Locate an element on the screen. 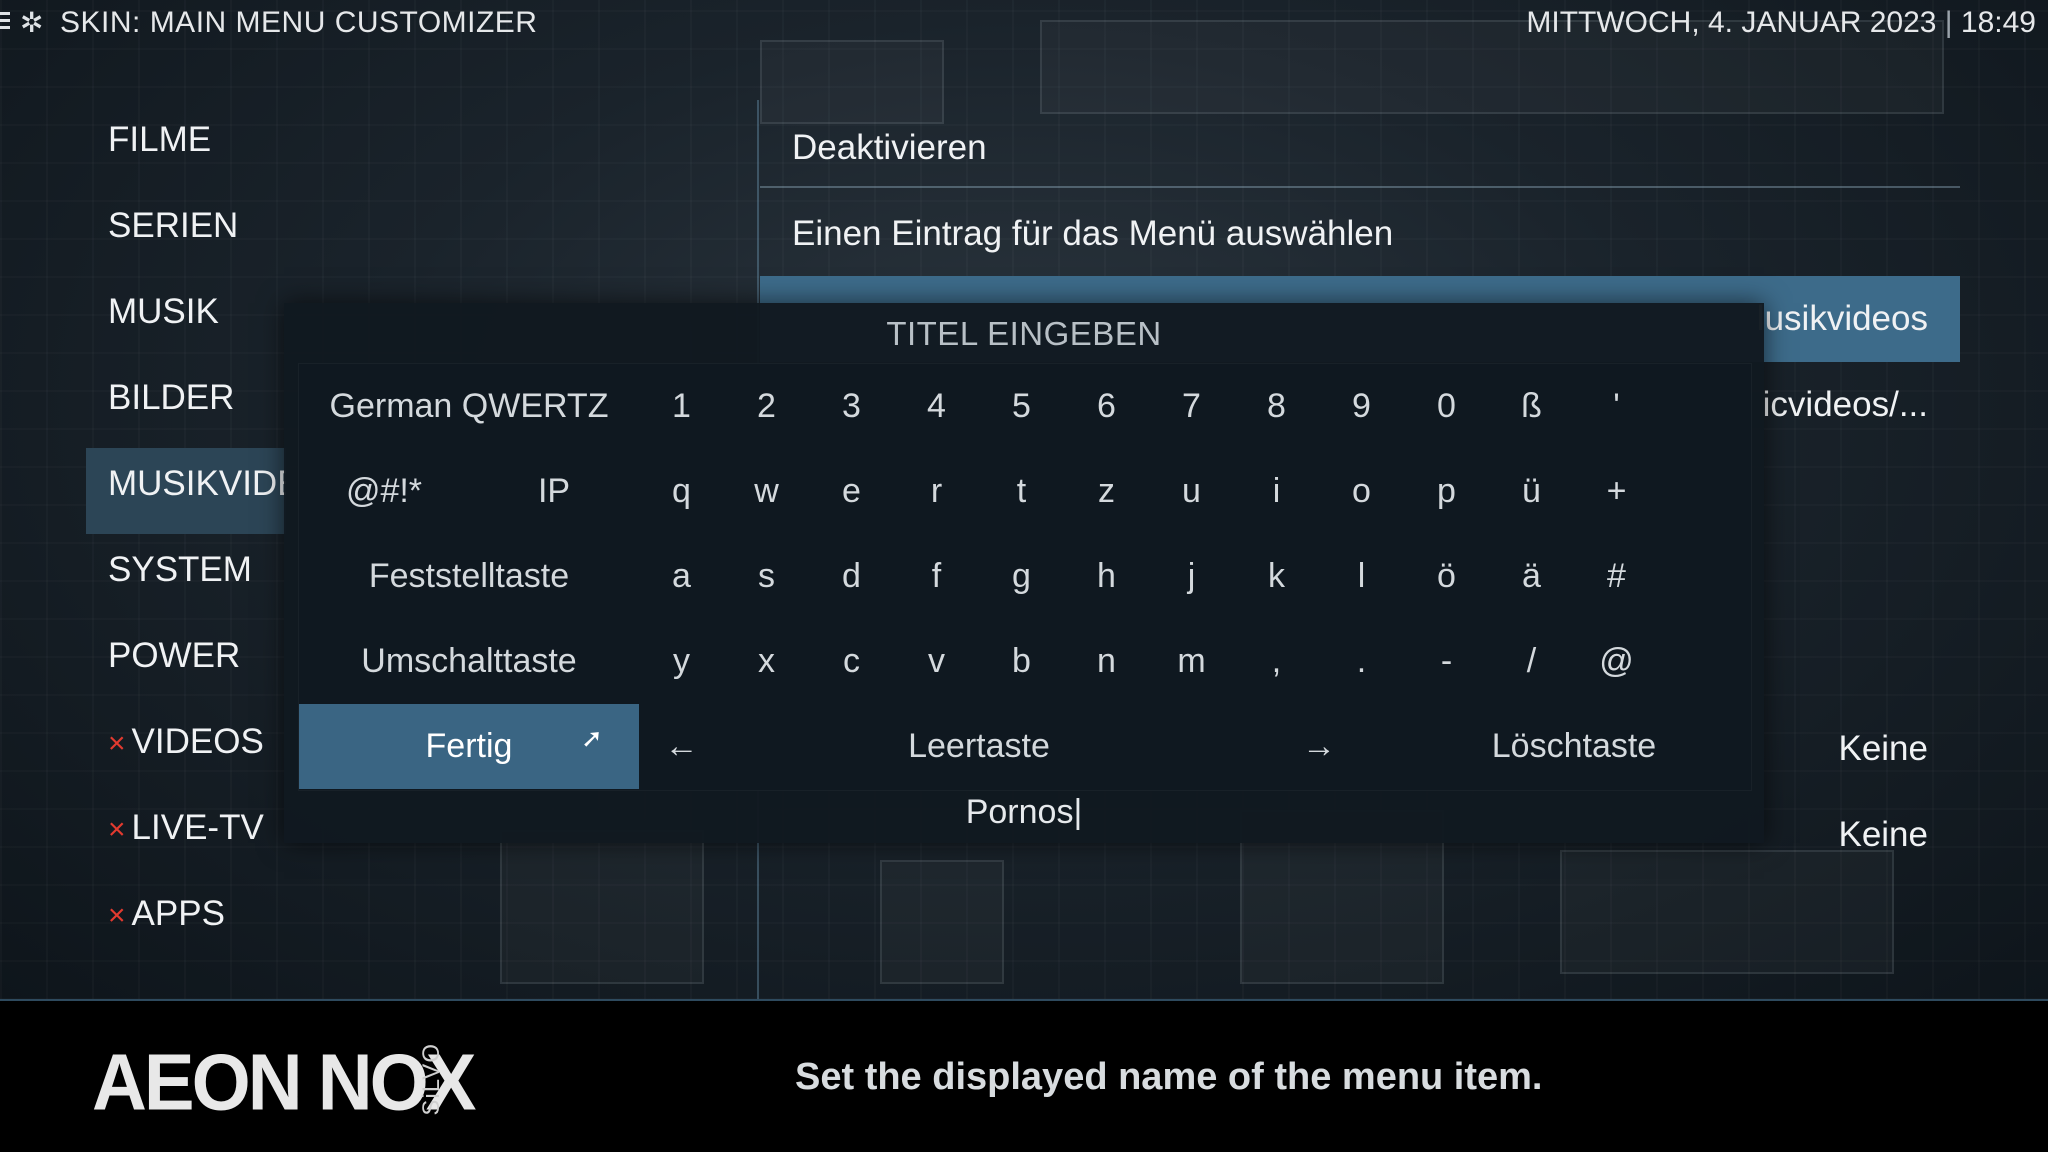 The image size is (2048, 1152). symbols-button: @#!* is located at coordinates (384, 491).